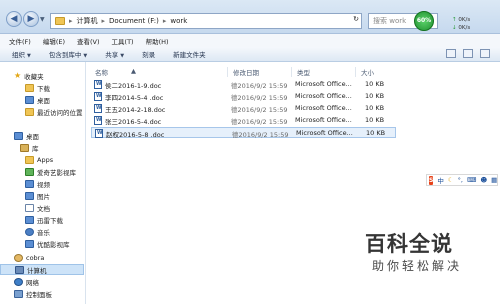  I want to click on organize-button: 组织 ▼, so click(21, 54).